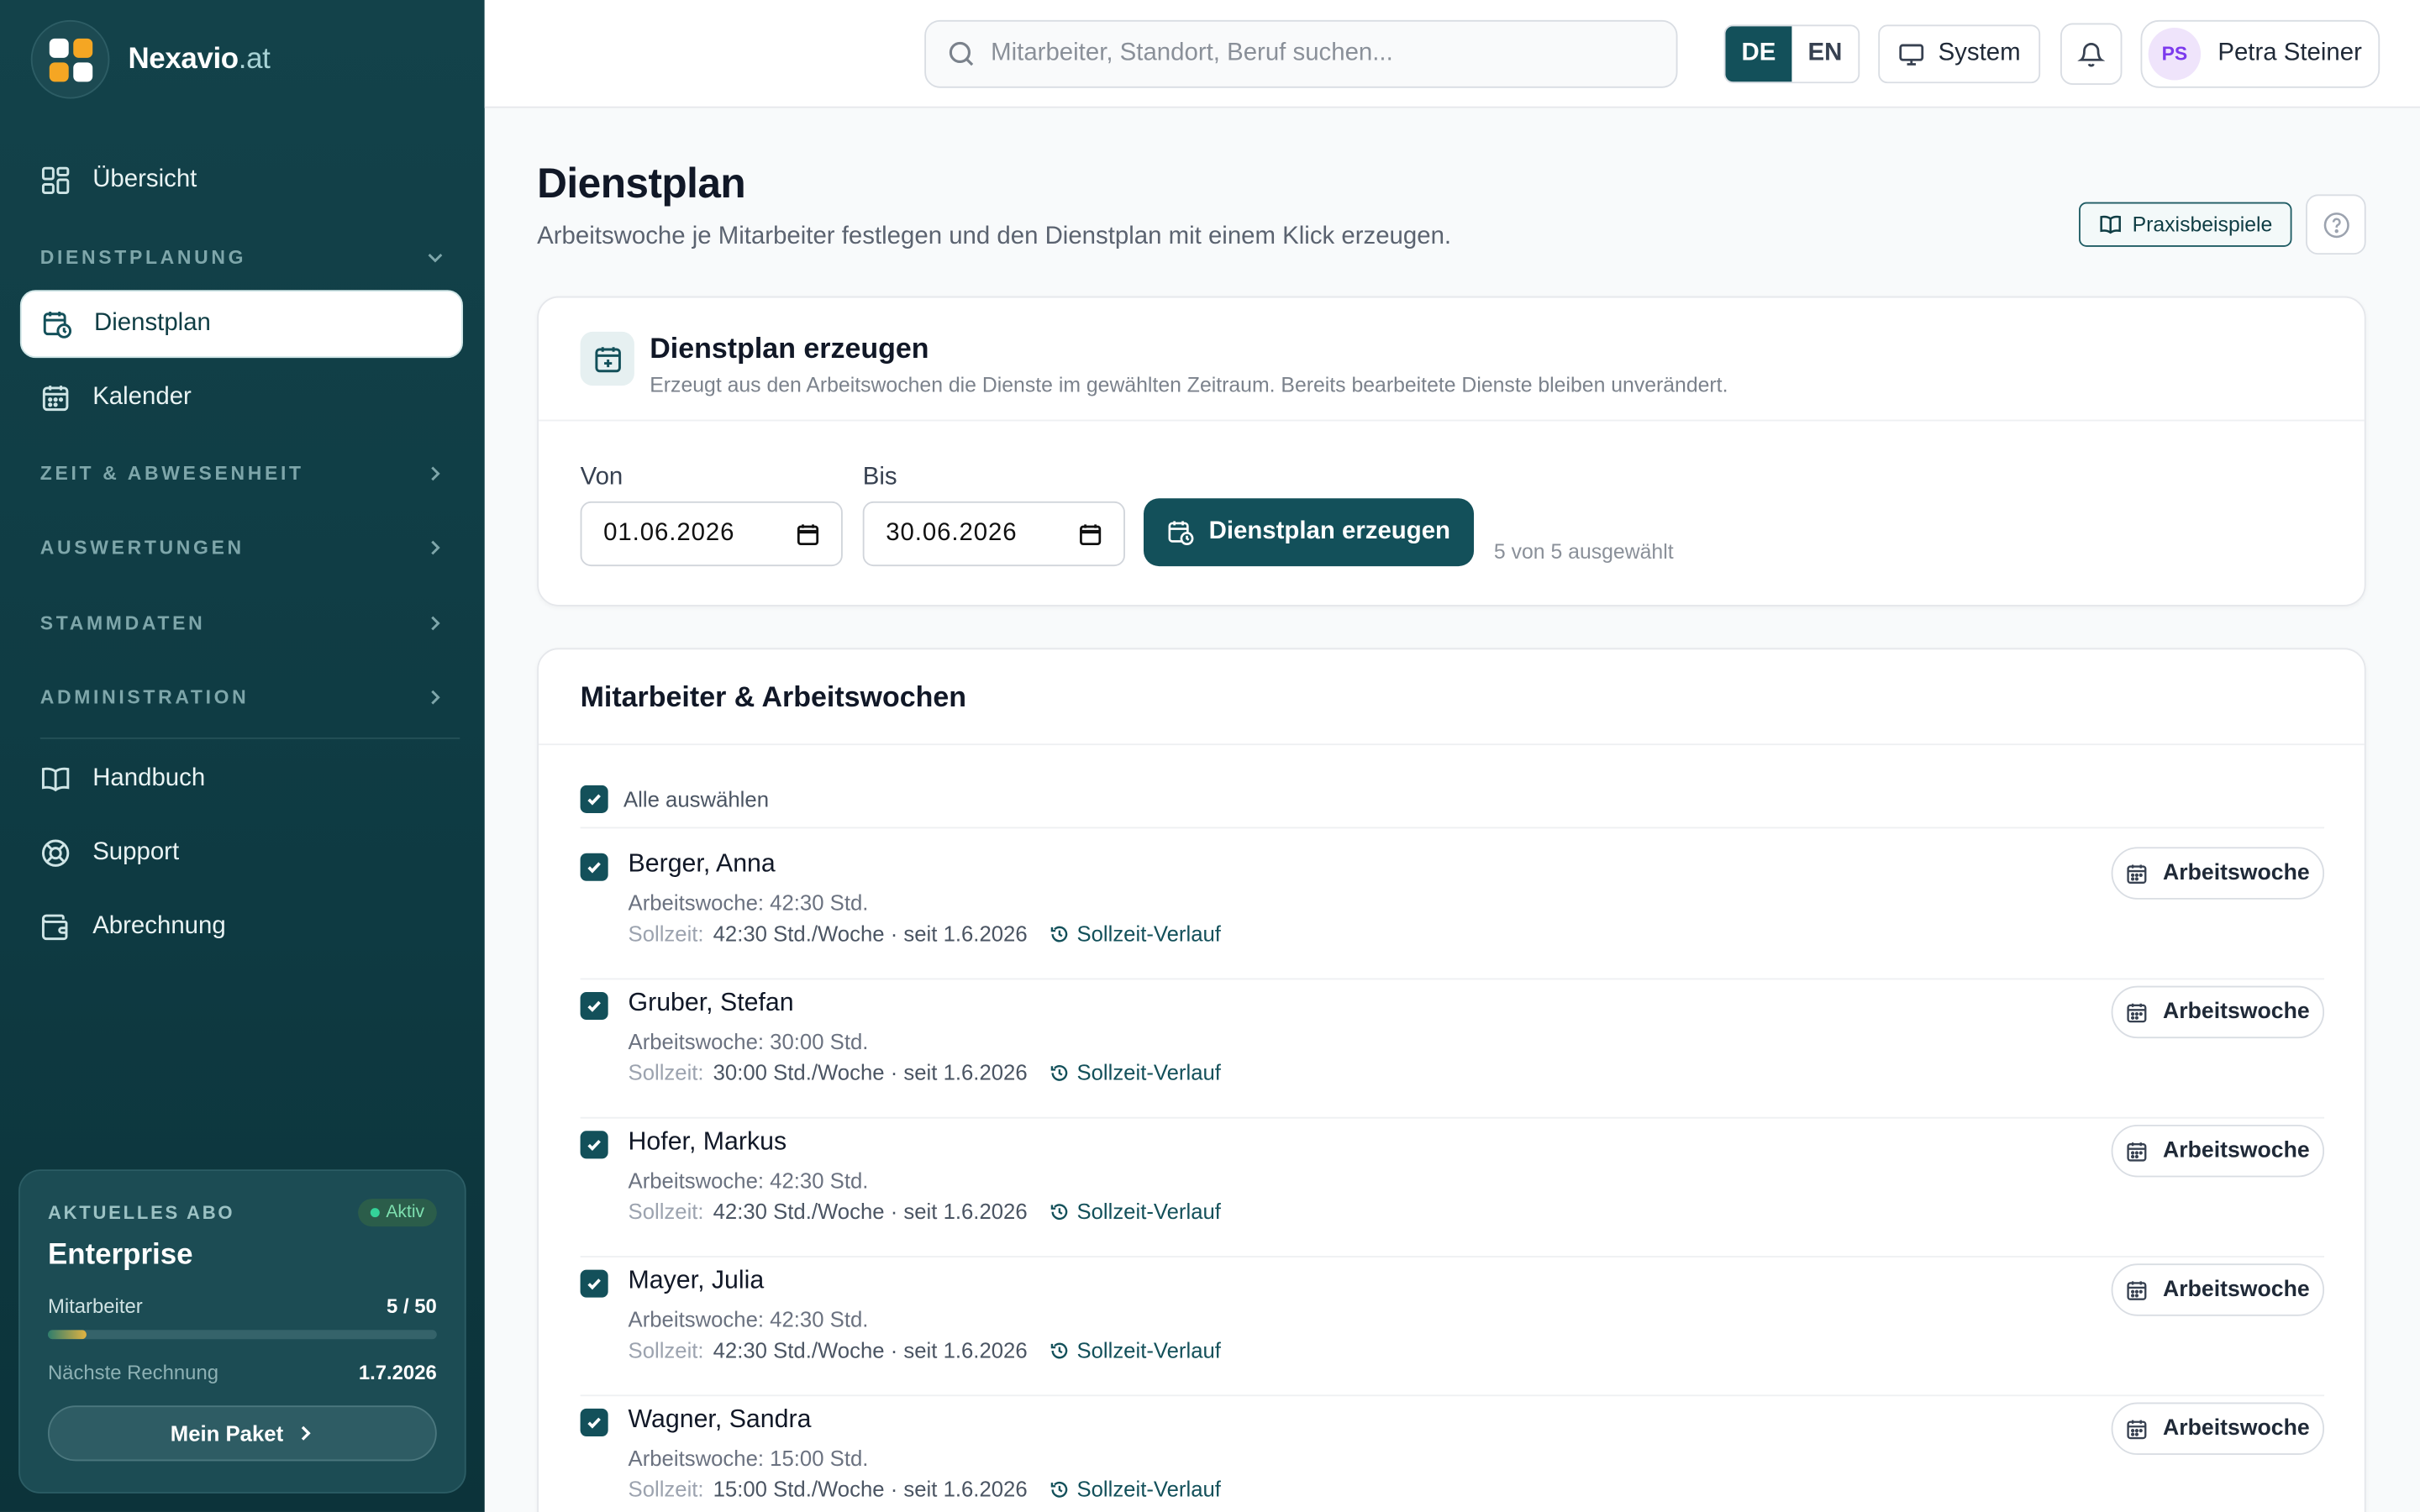  Describe the element at coordinates (142, 548) in the screenshot. I see `section-label: AUSWERTUNGEN` at that location.